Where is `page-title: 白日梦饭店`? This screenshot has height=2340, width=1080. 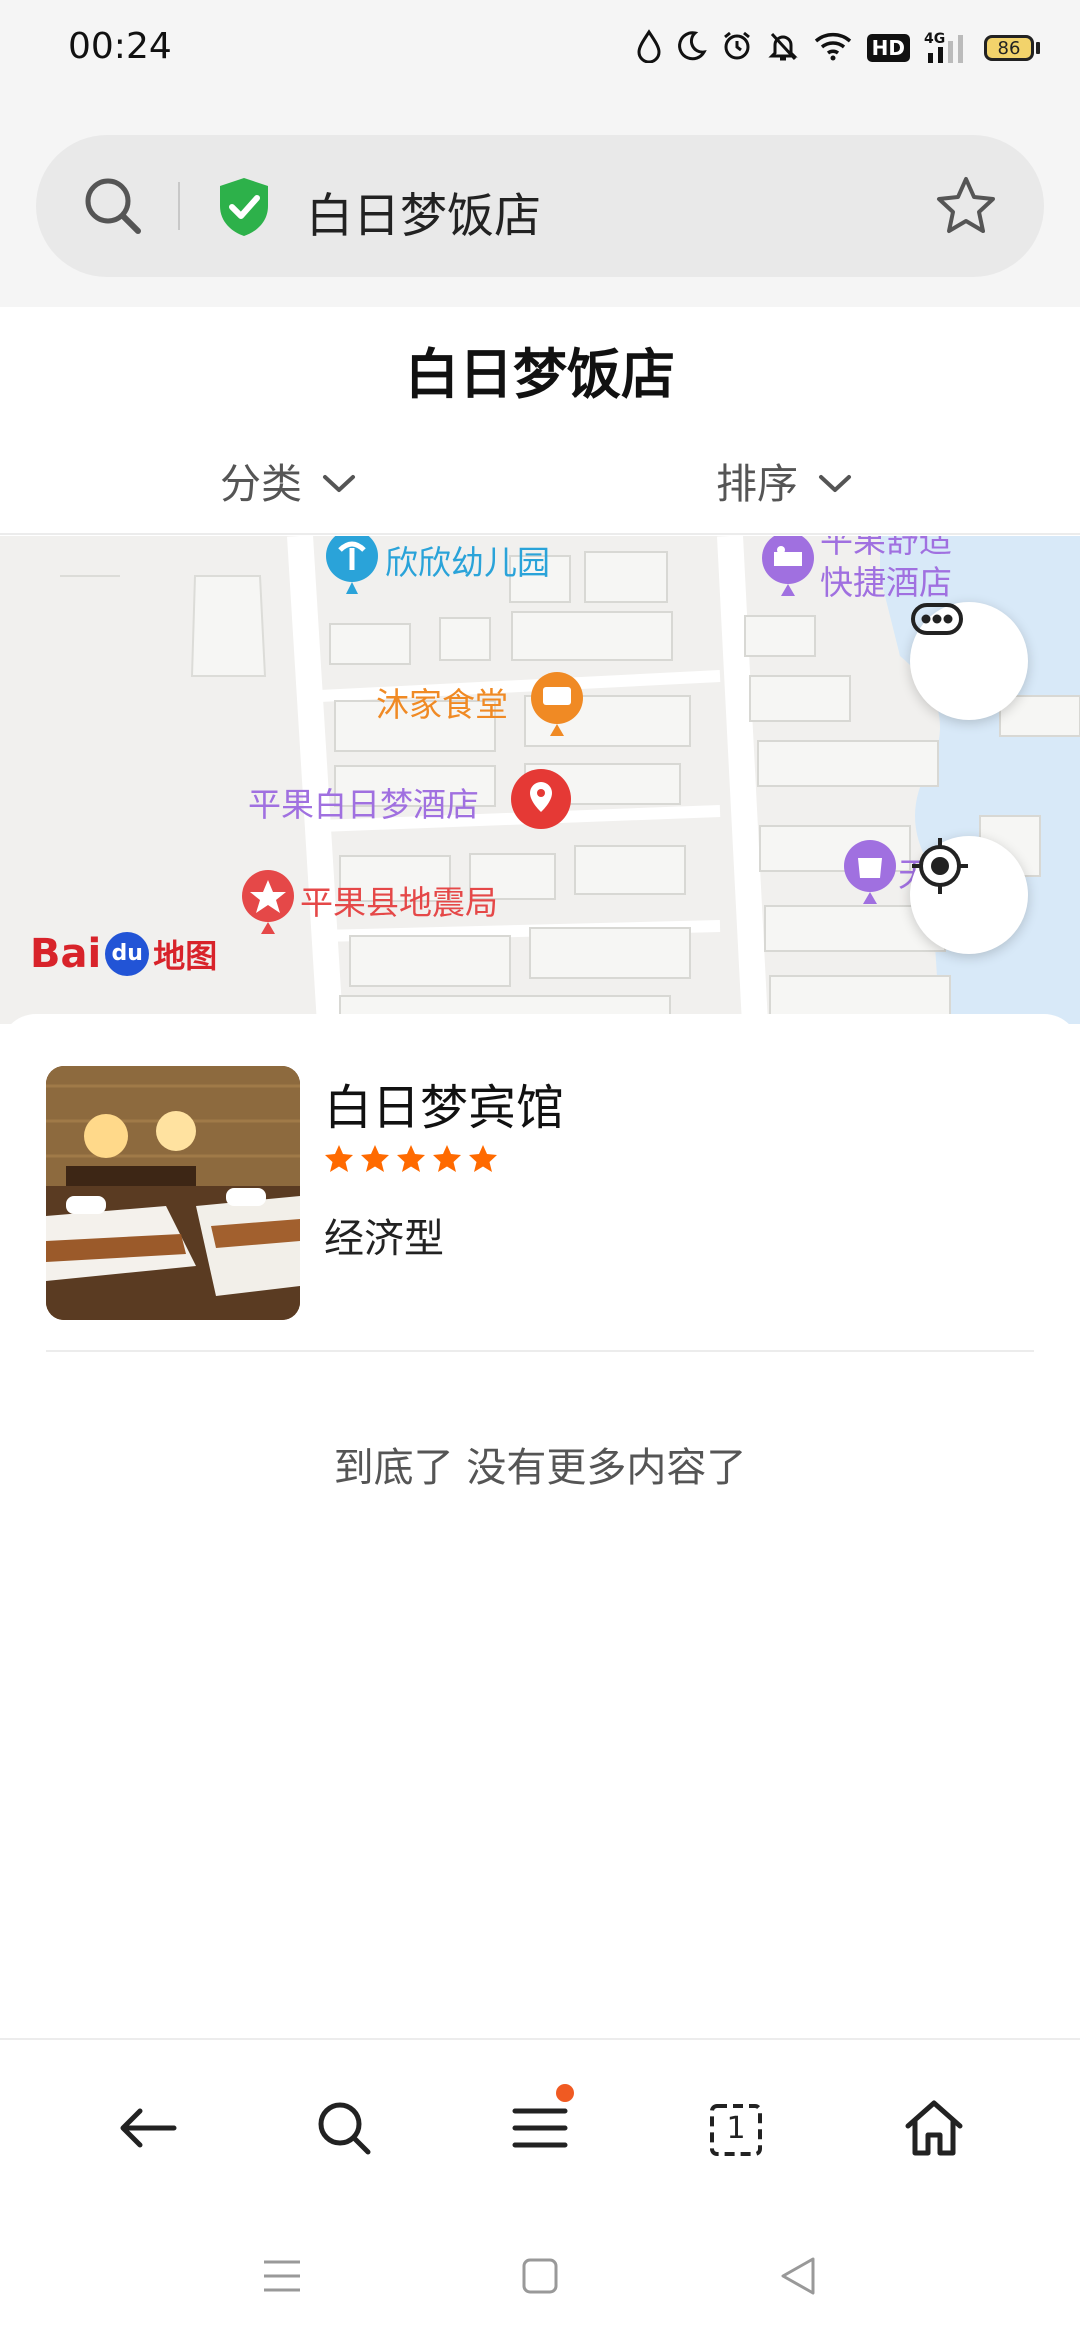 page-title: 白日梦饭店 is located at coordinates (540, 374).